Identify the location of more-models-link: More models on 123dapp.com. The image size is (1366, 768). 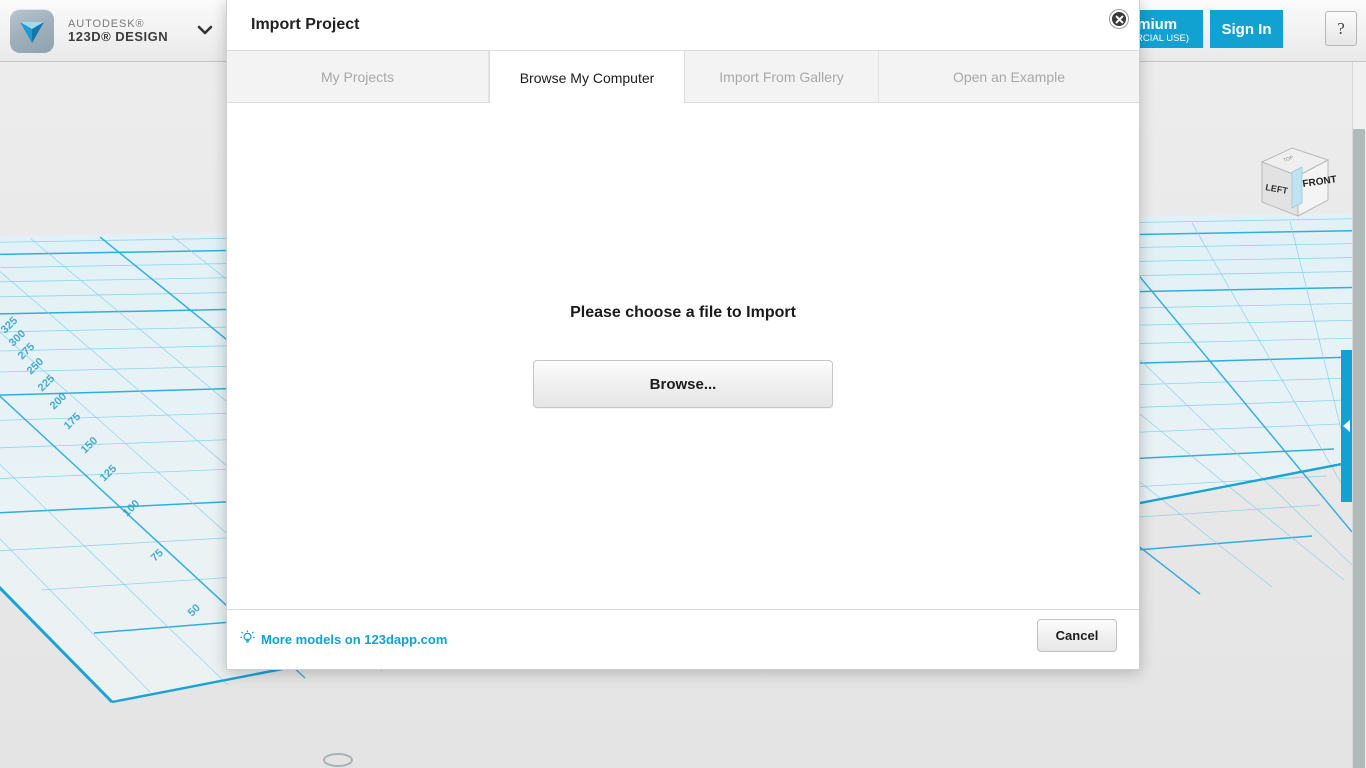
(343, 639).